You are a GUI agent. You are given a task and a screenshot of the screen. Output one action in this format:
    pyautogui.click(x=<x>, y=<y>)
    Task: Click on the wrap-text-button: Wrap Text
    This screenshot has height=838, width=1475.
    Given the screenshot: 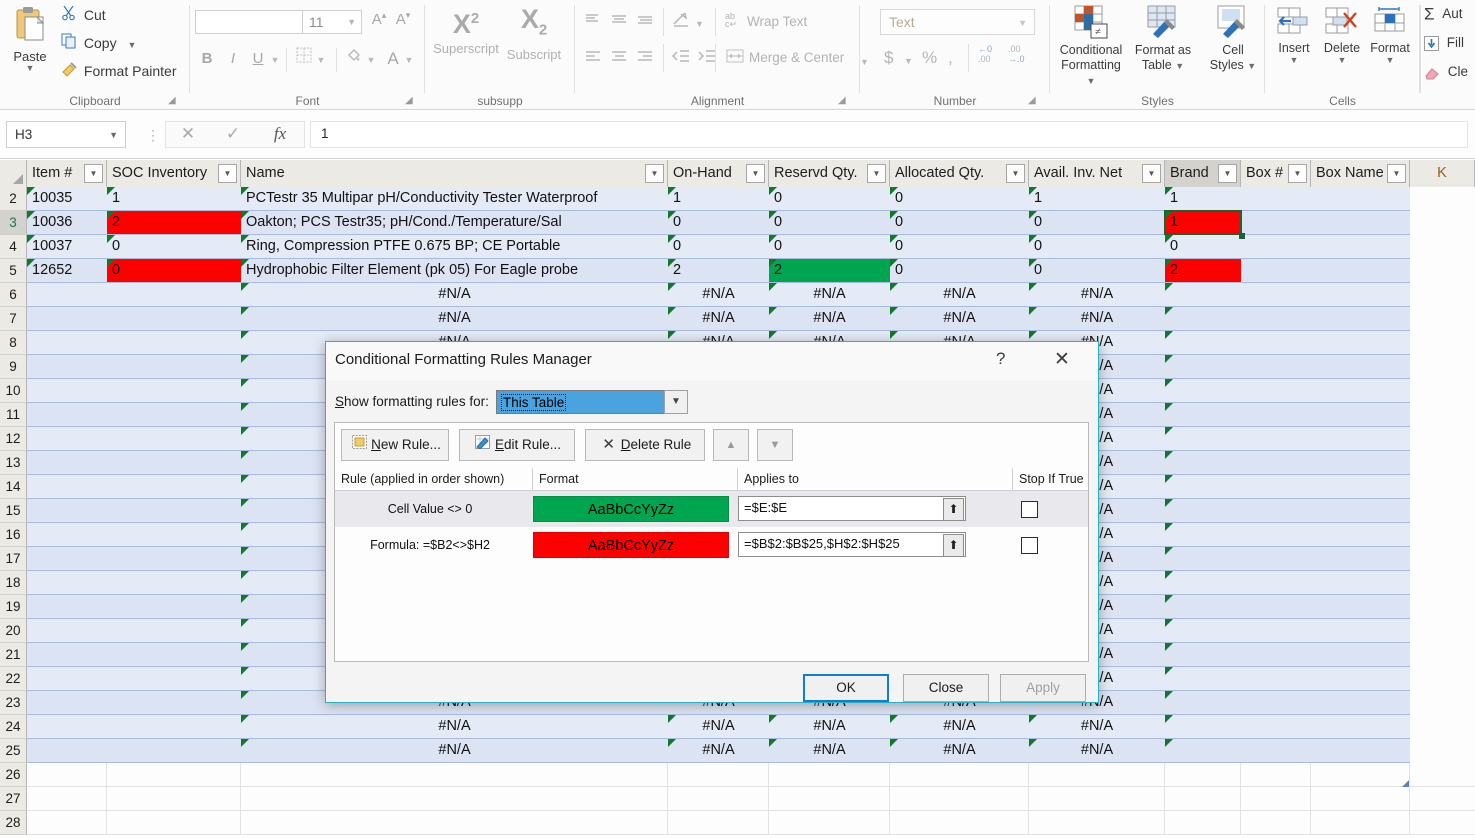 What is the action you would take?
    pyautogui.click(x=777, y=21)
    